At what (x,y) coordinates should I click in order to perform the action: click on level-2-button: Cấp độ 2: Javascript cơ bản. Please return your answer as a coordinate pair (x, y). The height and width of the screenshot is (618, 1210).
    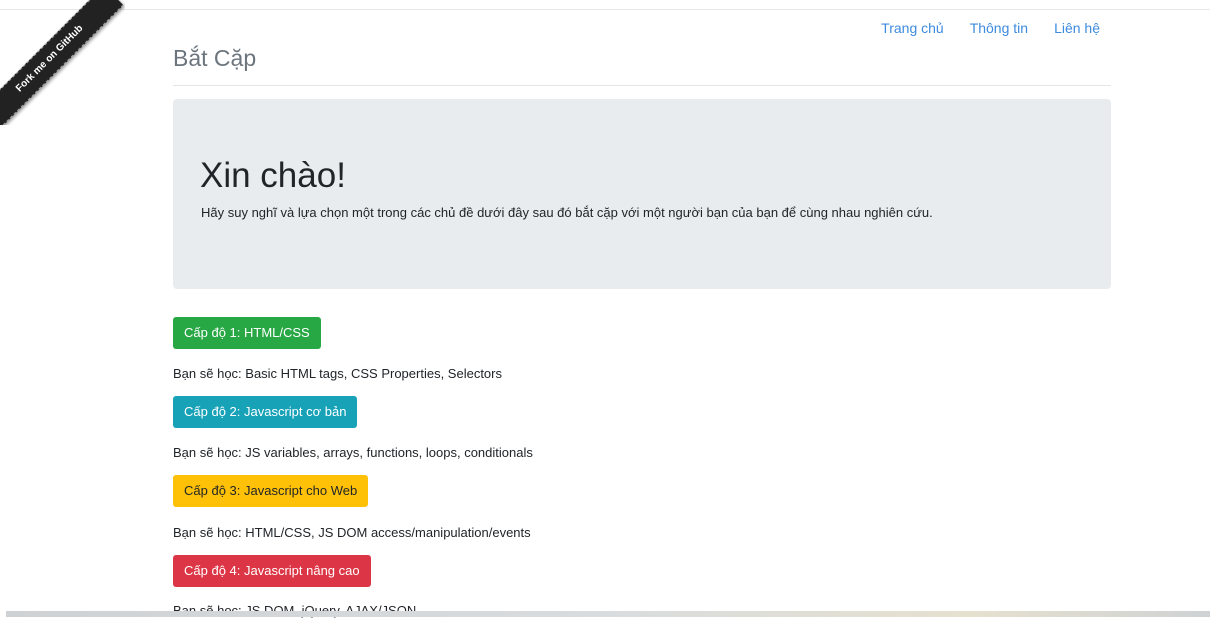
    Looking at the image, I should click on (265, 412).